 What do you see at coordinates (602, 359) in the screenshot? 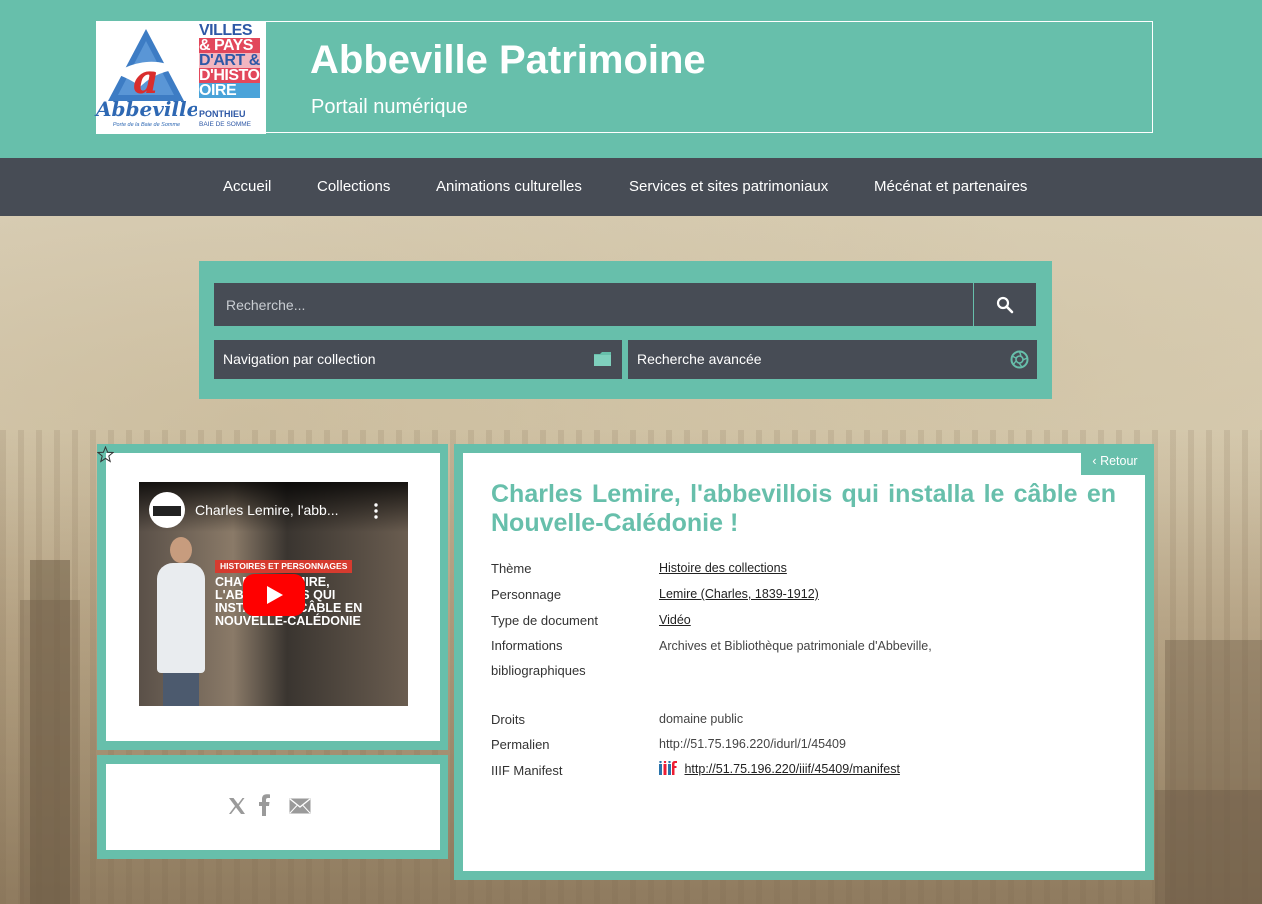
I see `folder-icon` at bounding box center [602, 359].